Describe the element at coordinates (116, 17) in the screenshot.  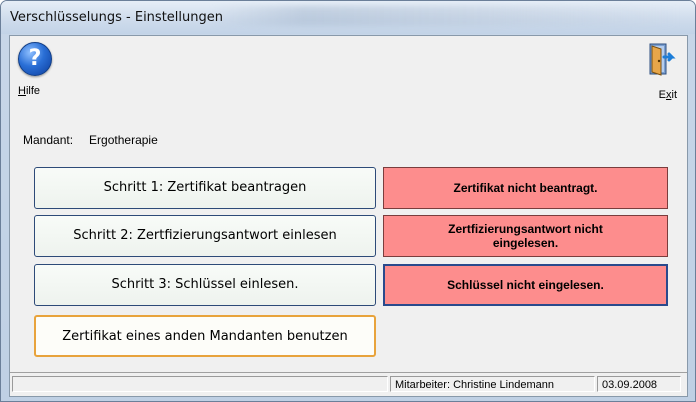
I see `window-title: Verschlüsselungs - Einstellungen` at that location.